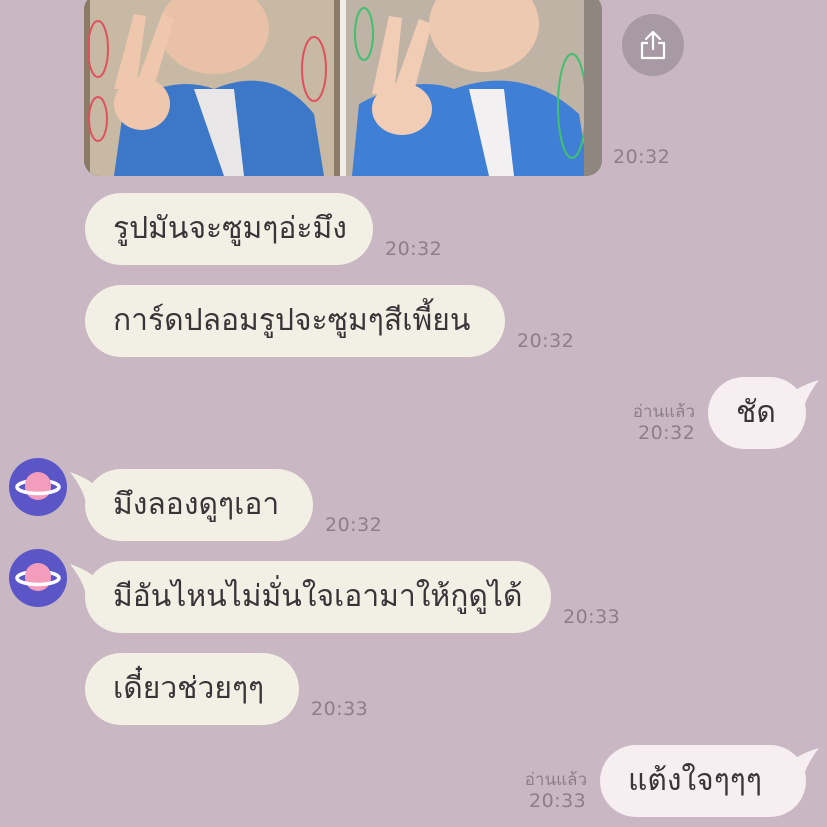  I want to click on message-bubble: รูปมันจะซูมๆอ่ะมึง, so click(229, 229).